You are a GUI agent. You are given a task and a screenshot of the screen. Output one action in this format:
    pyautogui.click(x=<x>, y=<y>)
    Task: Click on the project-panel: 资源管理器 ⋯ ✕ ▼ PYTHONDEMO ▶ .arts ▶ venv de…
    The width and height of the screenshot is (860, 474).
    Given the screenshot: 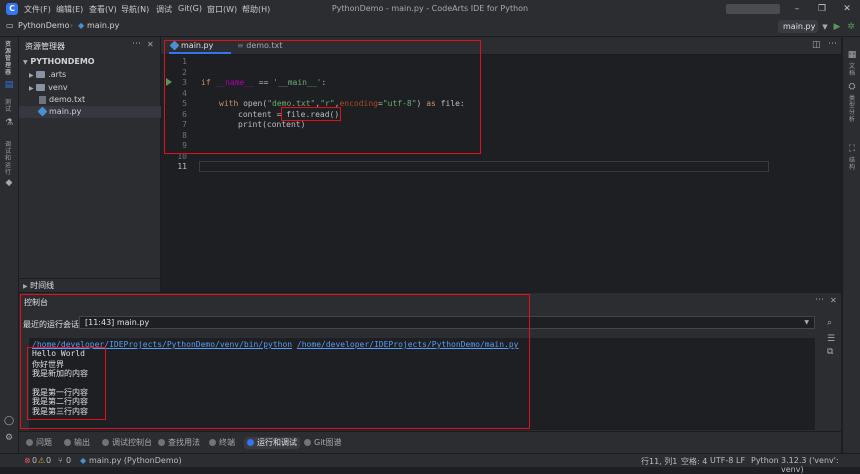 What is the action you would take?
    pyautogui.click(x=99, y=164)
    